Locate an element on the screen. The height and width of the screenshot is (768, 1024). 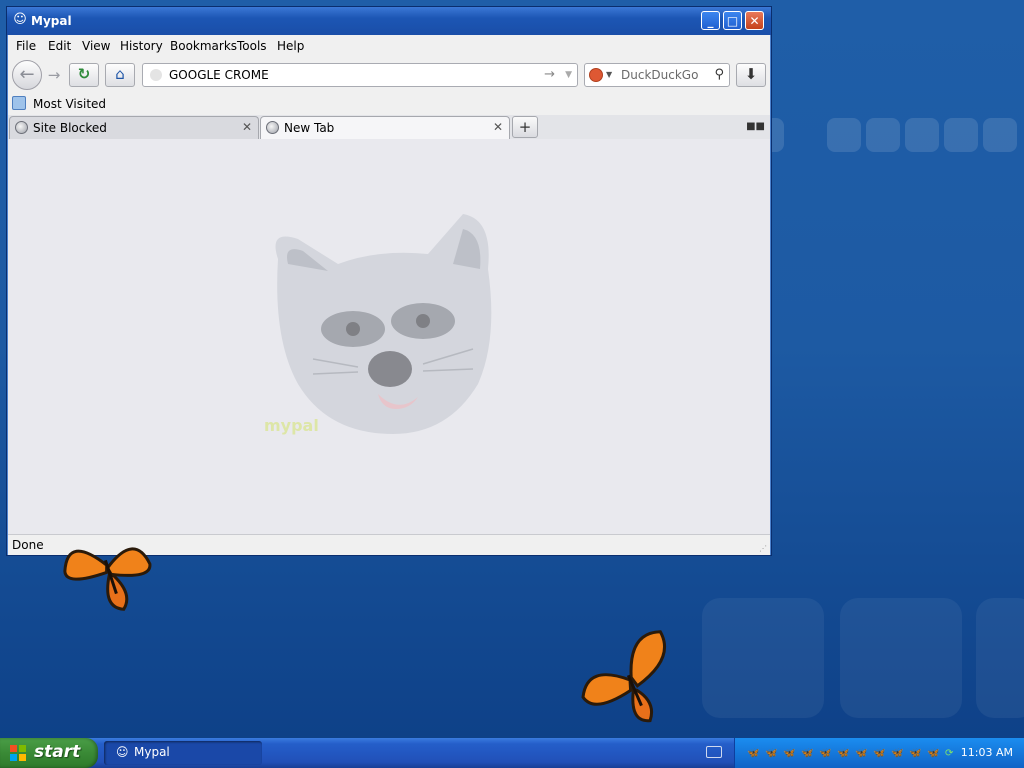
home-button: ⌂ is located at coordinates (120, 75).